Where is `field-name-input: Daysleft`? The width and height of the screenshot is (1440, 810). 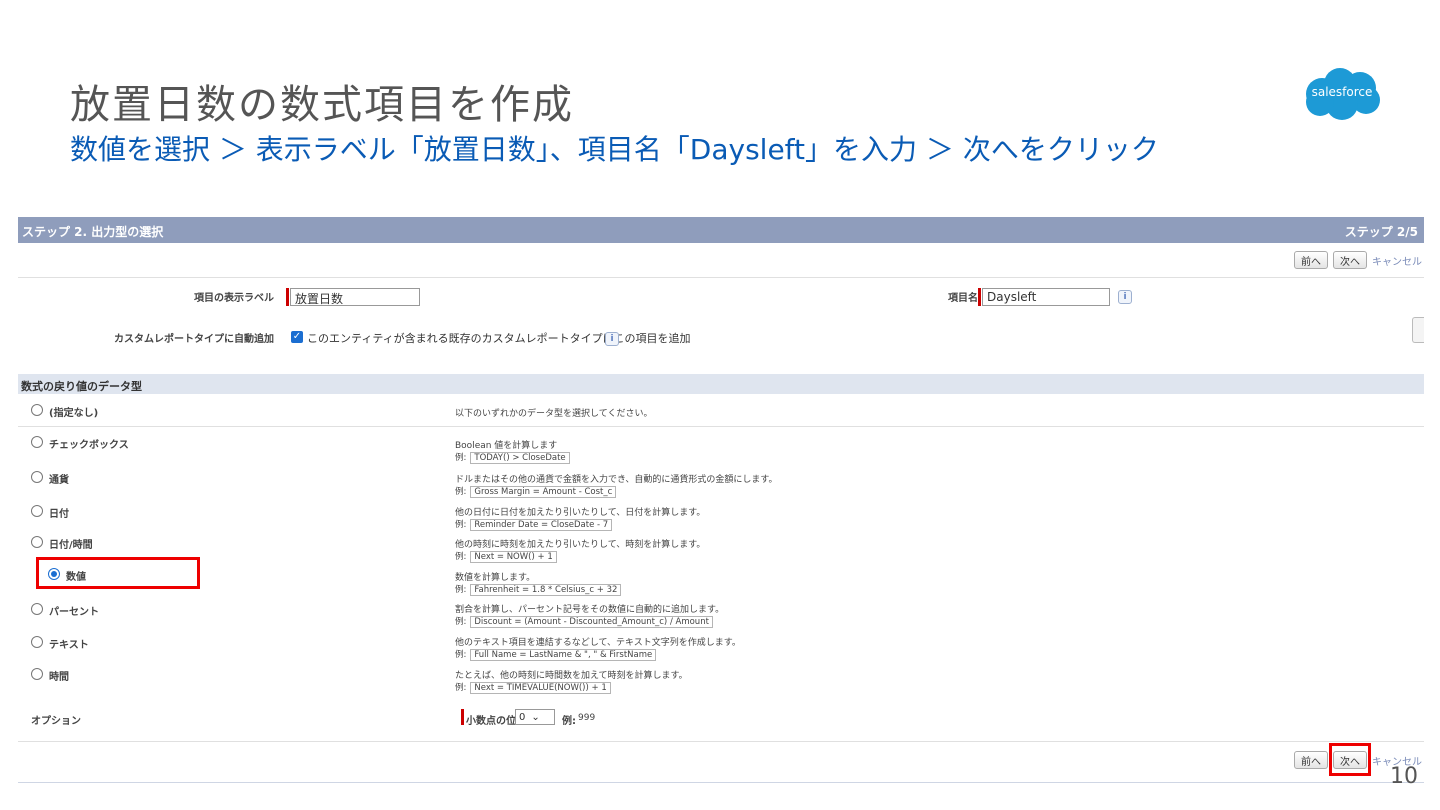 field-name-input: Daysleft is located at coordinates (1046, 297).